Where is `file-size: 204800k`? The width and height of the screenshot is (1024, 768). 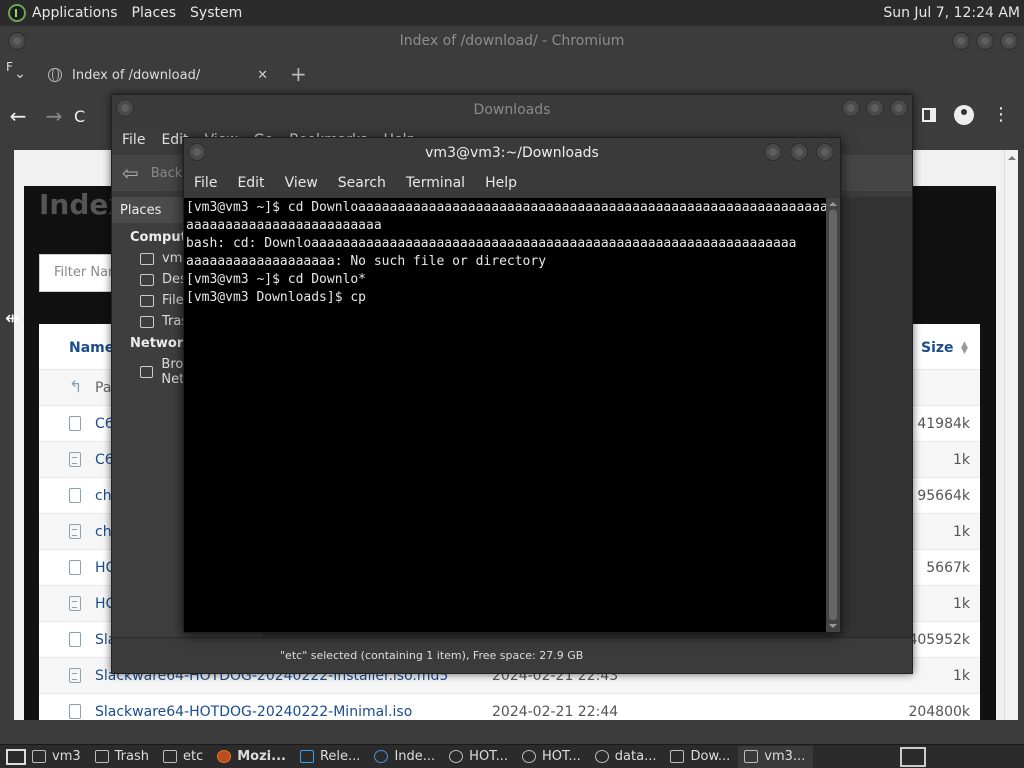 file-size: 204800k is located at coordinates (939, 712).